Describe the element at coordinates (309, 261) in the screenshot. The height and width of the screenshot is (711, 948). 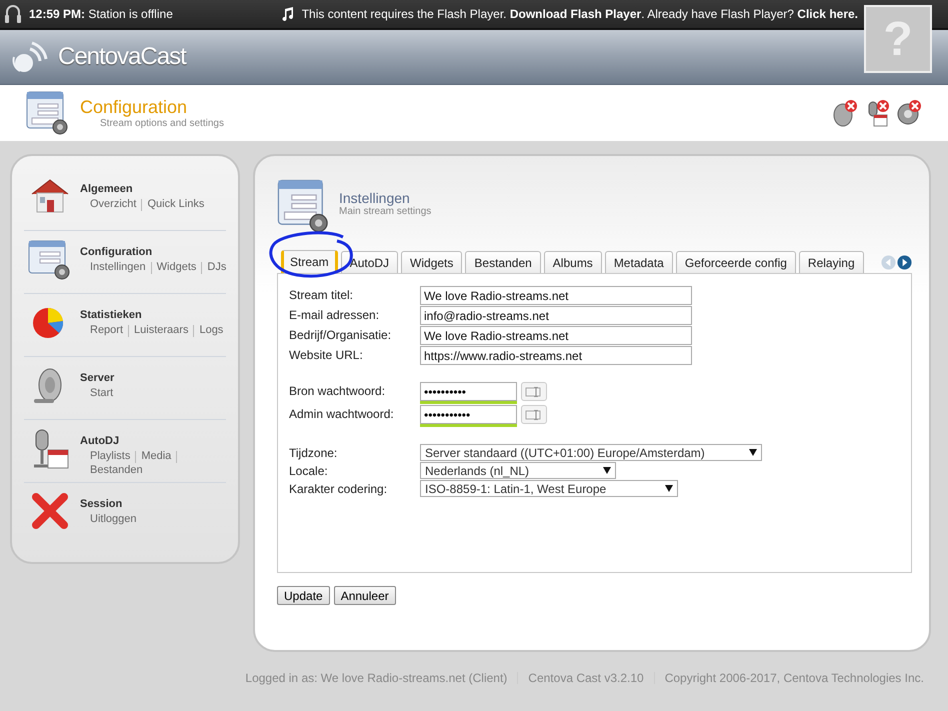
I see `tab: Stream` at that location.